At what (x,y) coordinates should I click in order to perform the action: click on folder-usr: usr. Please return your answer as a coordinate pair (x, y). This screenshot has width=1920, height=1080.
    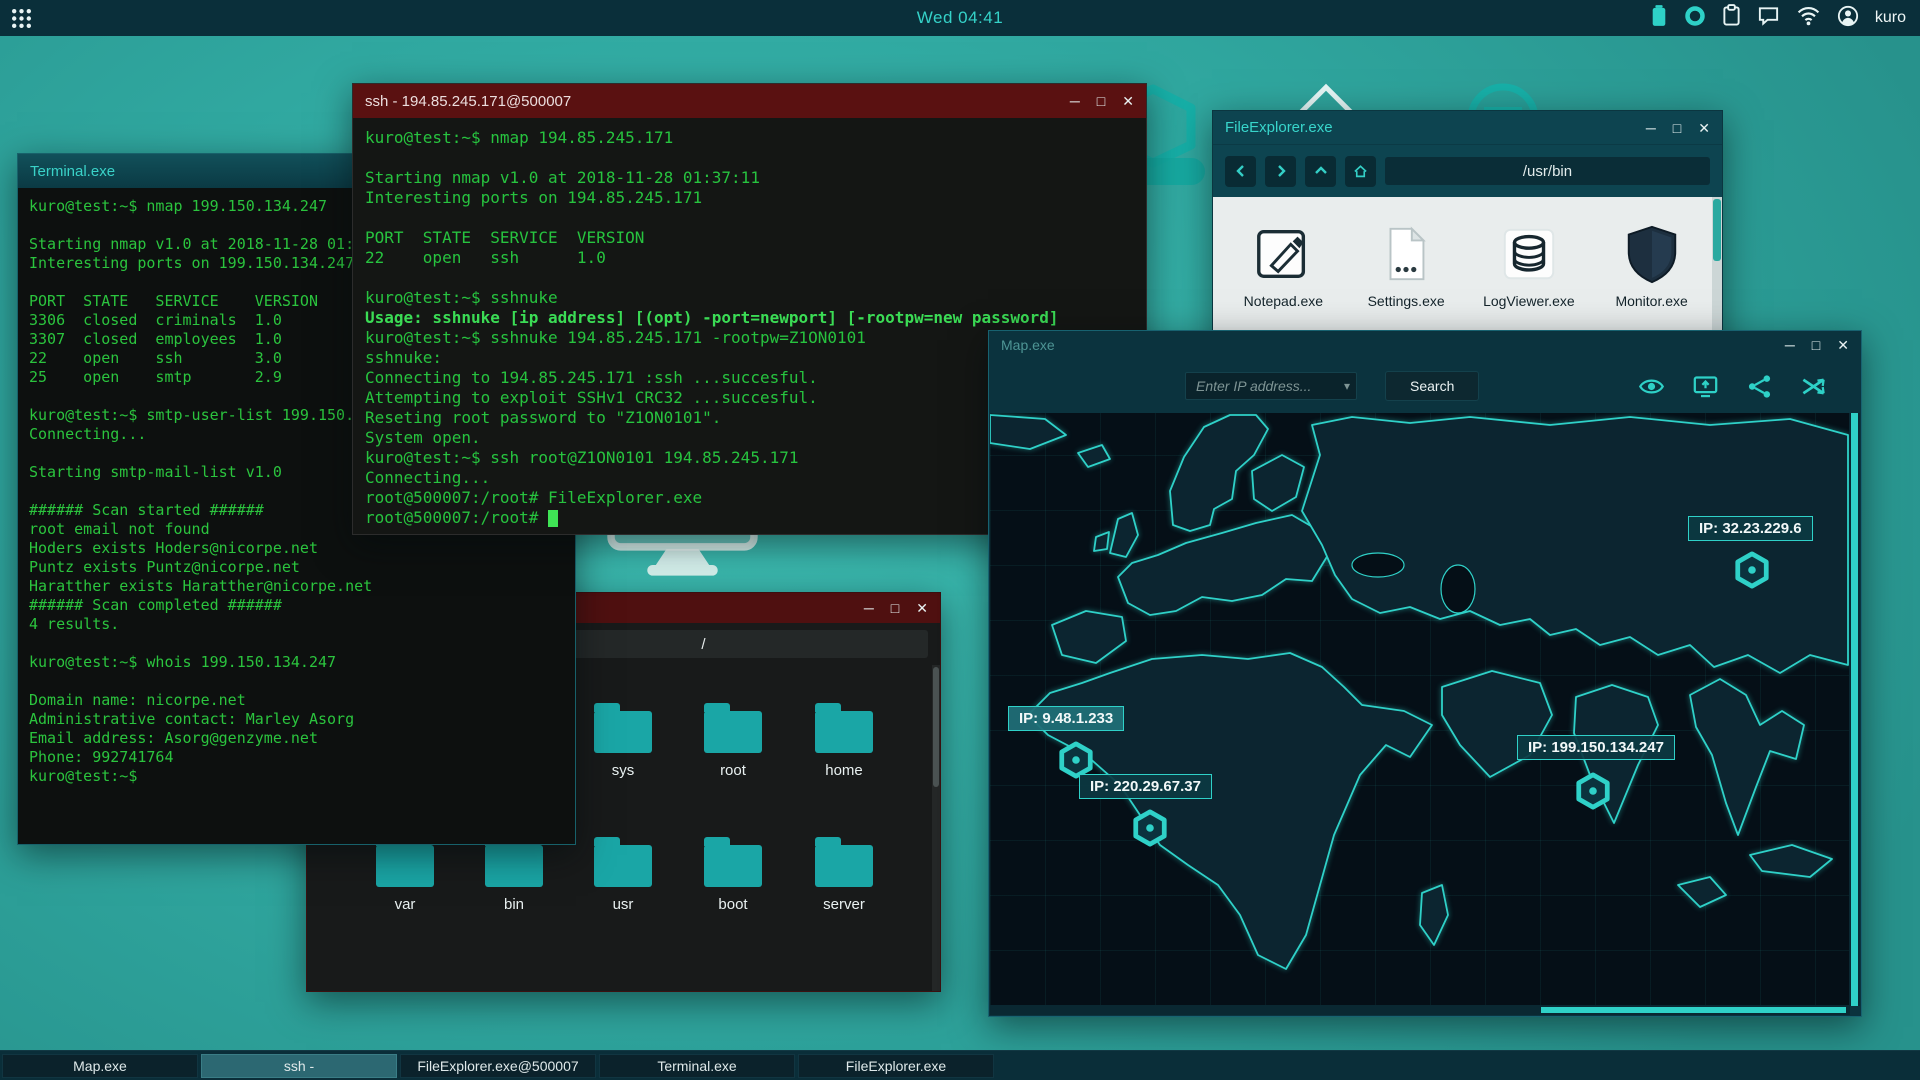
    Looking at the image, I should click on (623, 874).